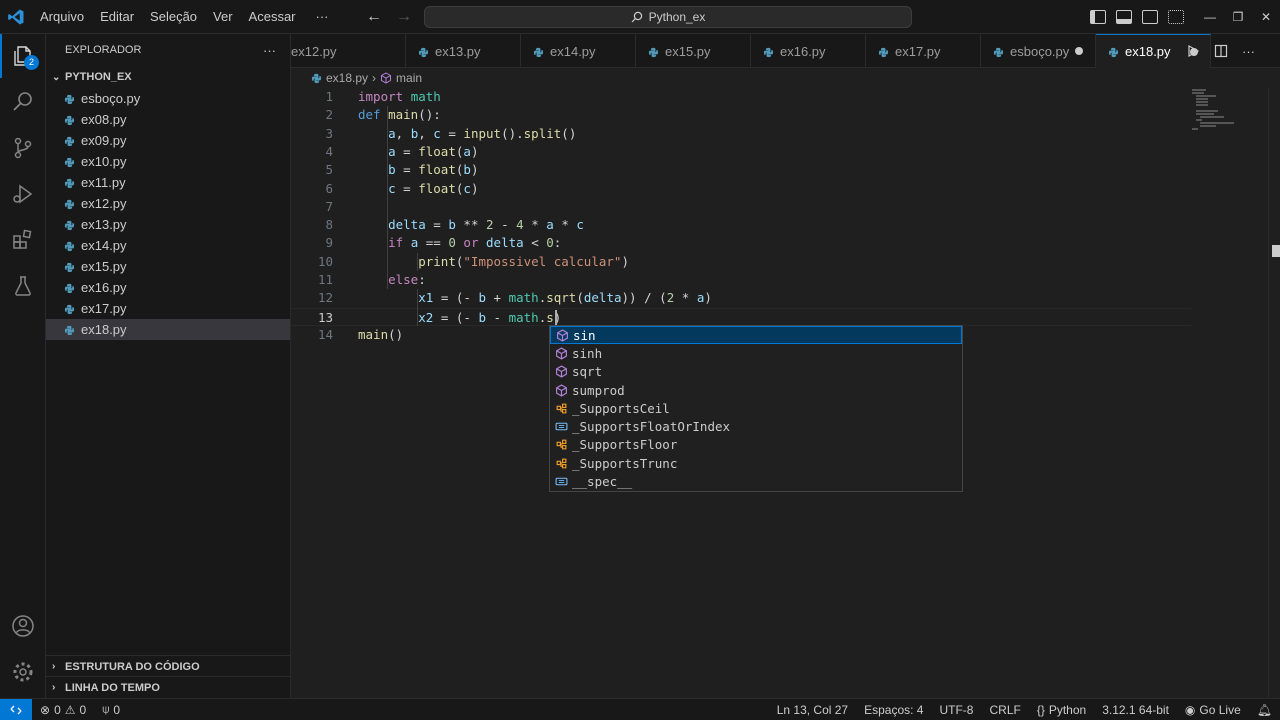  Describe the element at coordinates (168, 329) in the screenshot. I see `file-item: ex18.py` at that location.